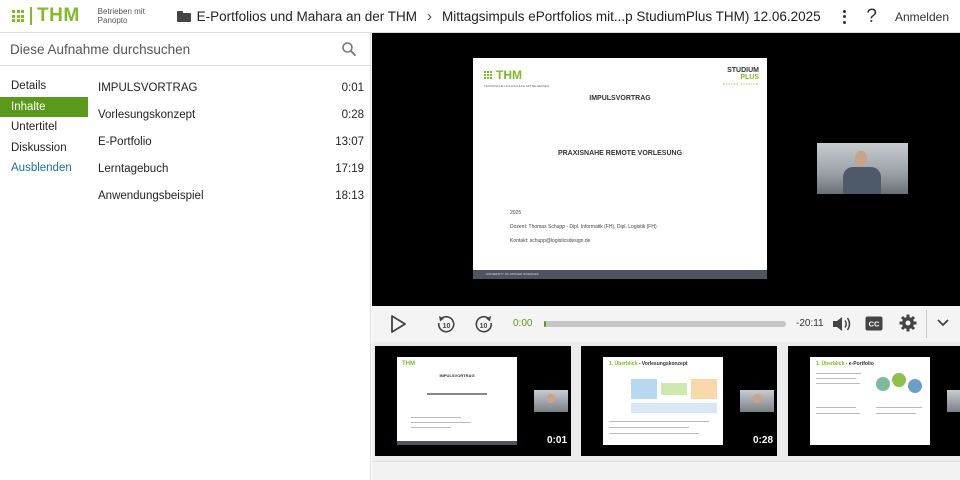  What do you see at coordinates (516, 213) in the screenshot?
I see `slide-year: 2025` at bounding box center [516, 213].